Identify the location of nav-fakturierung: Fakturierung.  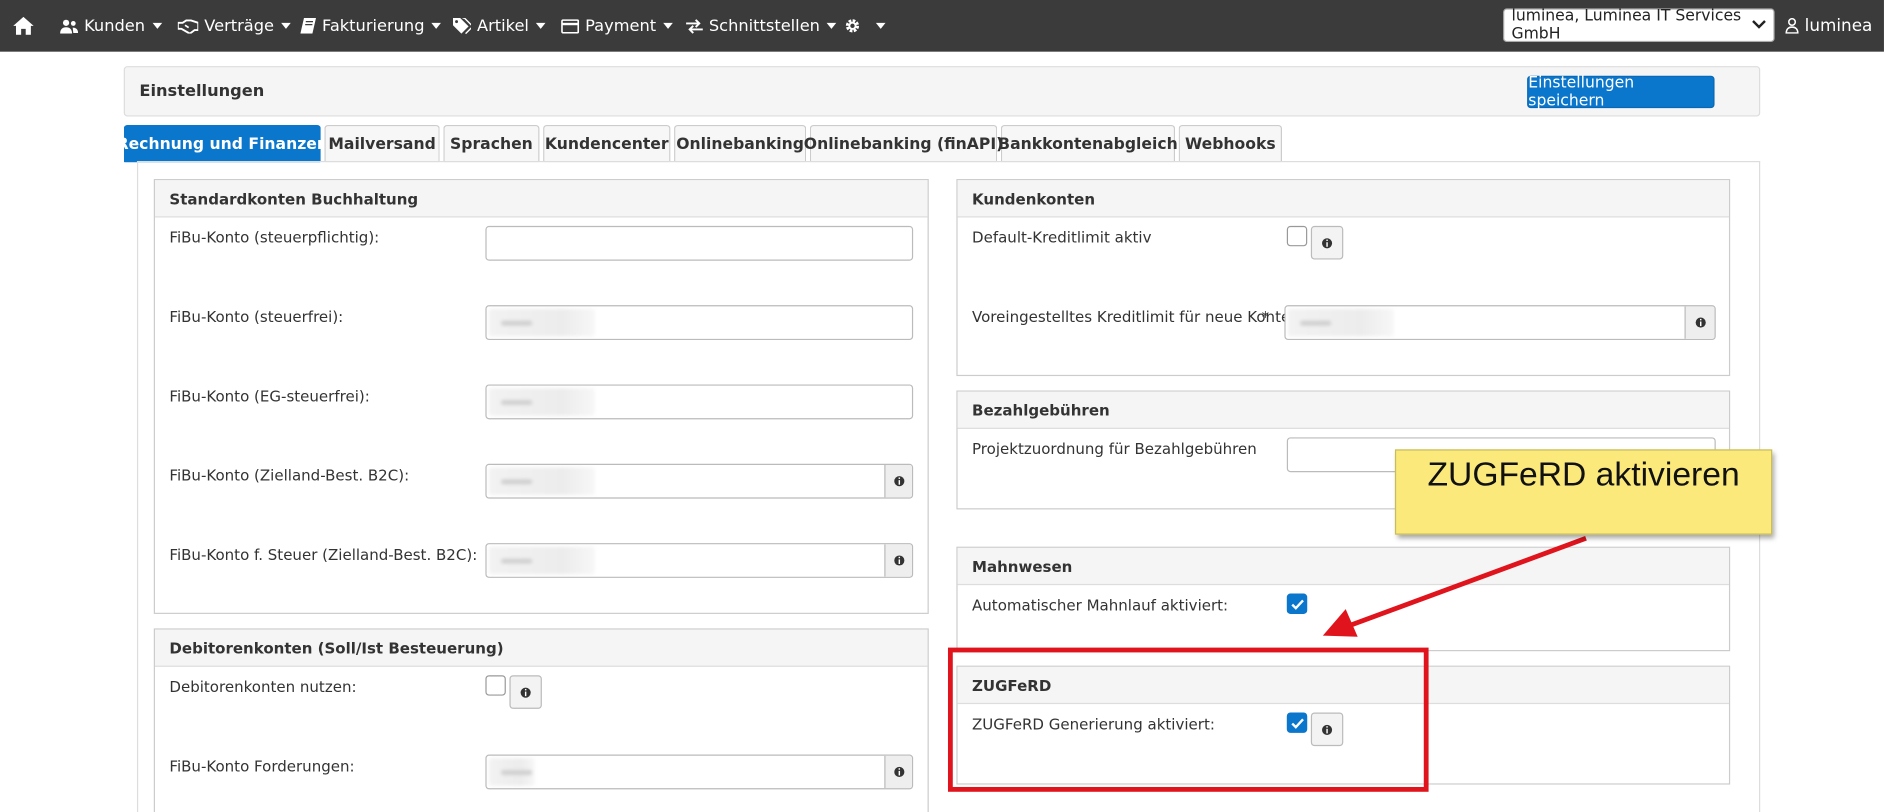
(371, 26).